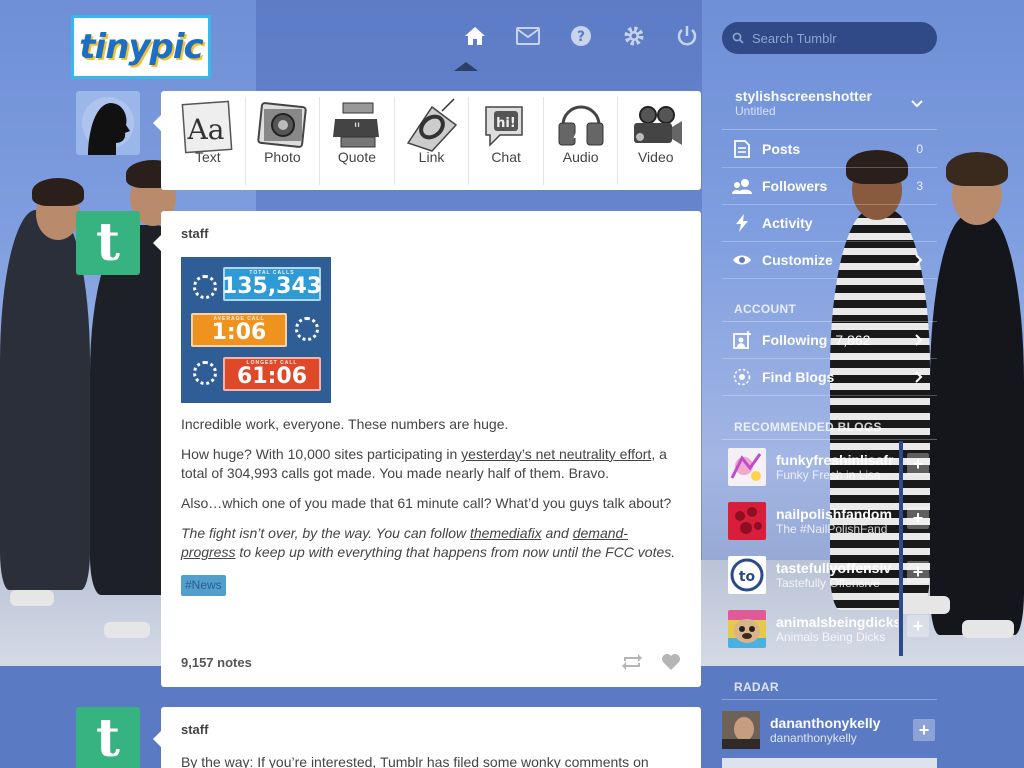 The height and width of the screenshot is (768, 1024). Describe the element at coordinates (686, 36) in the screenshot. I see `logout-icon` at that location.